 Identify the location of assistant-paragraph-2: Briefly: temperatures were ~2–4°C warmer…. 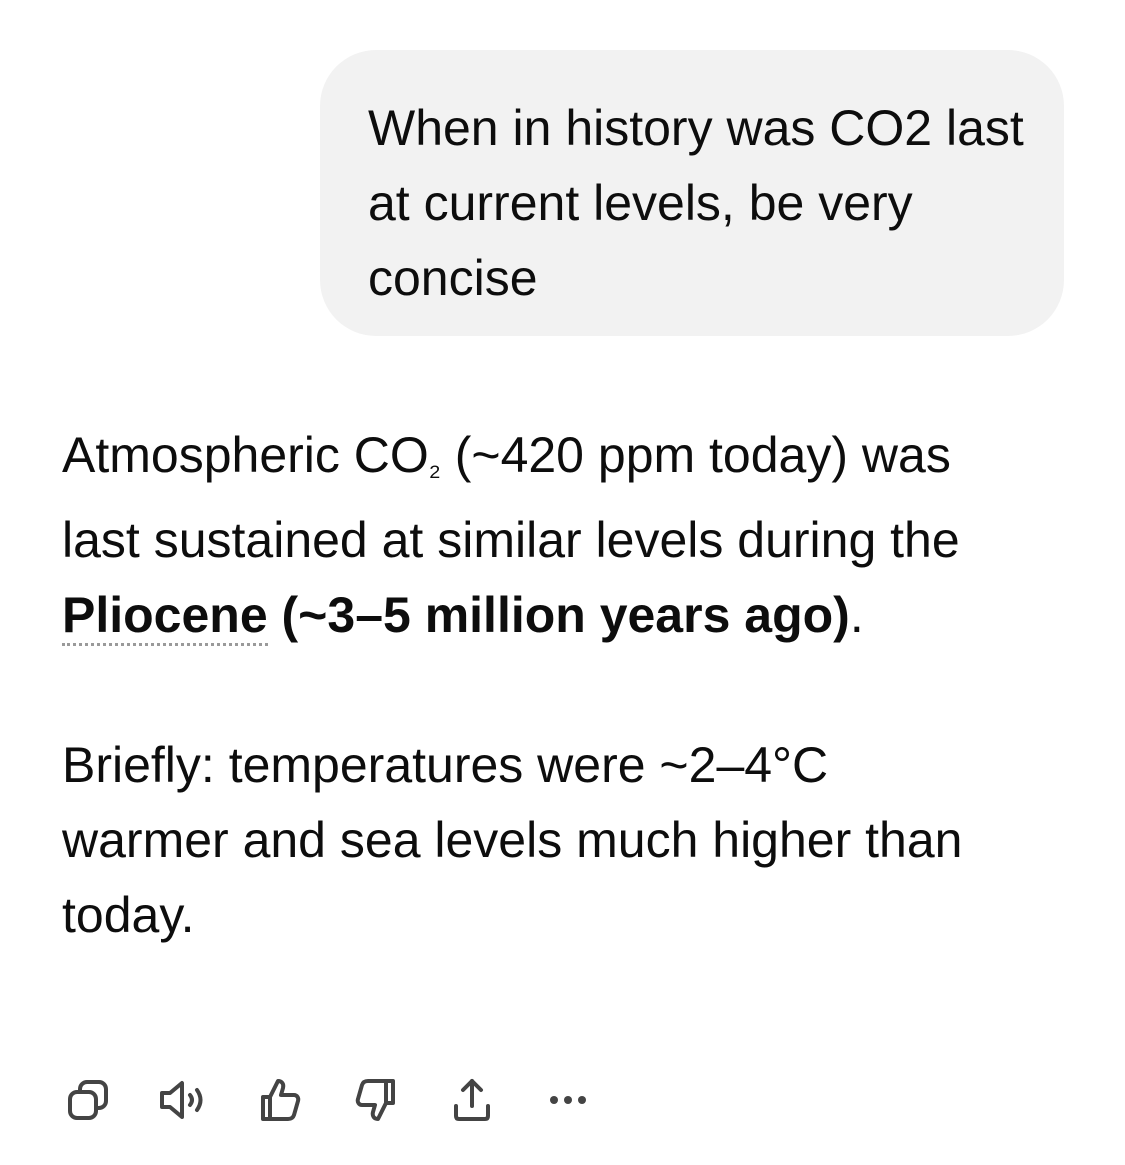
(512, 839).